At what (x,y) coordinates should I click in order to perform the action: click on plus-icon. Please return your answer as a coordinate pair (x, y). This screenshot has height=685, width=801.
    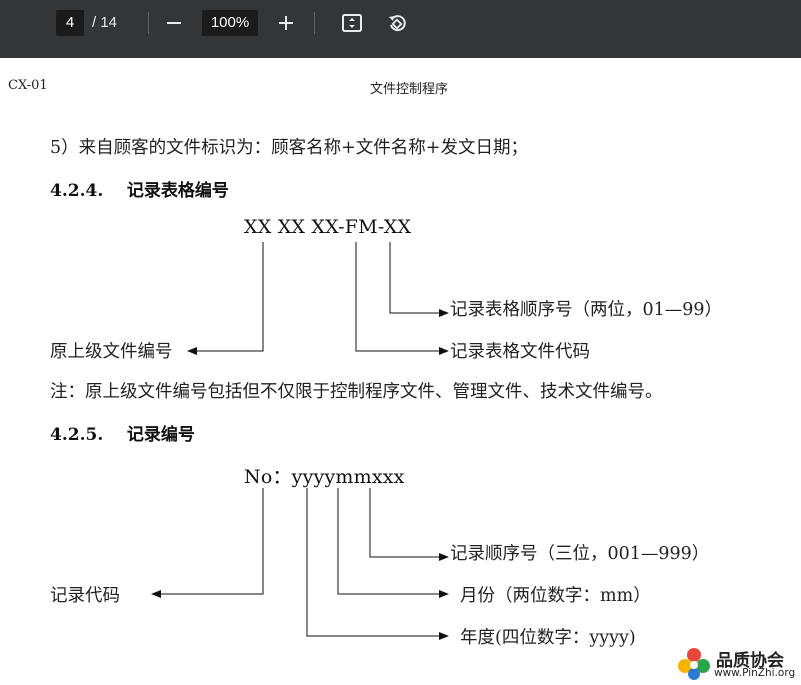
    Looking at the image, I should click on (286, 23).